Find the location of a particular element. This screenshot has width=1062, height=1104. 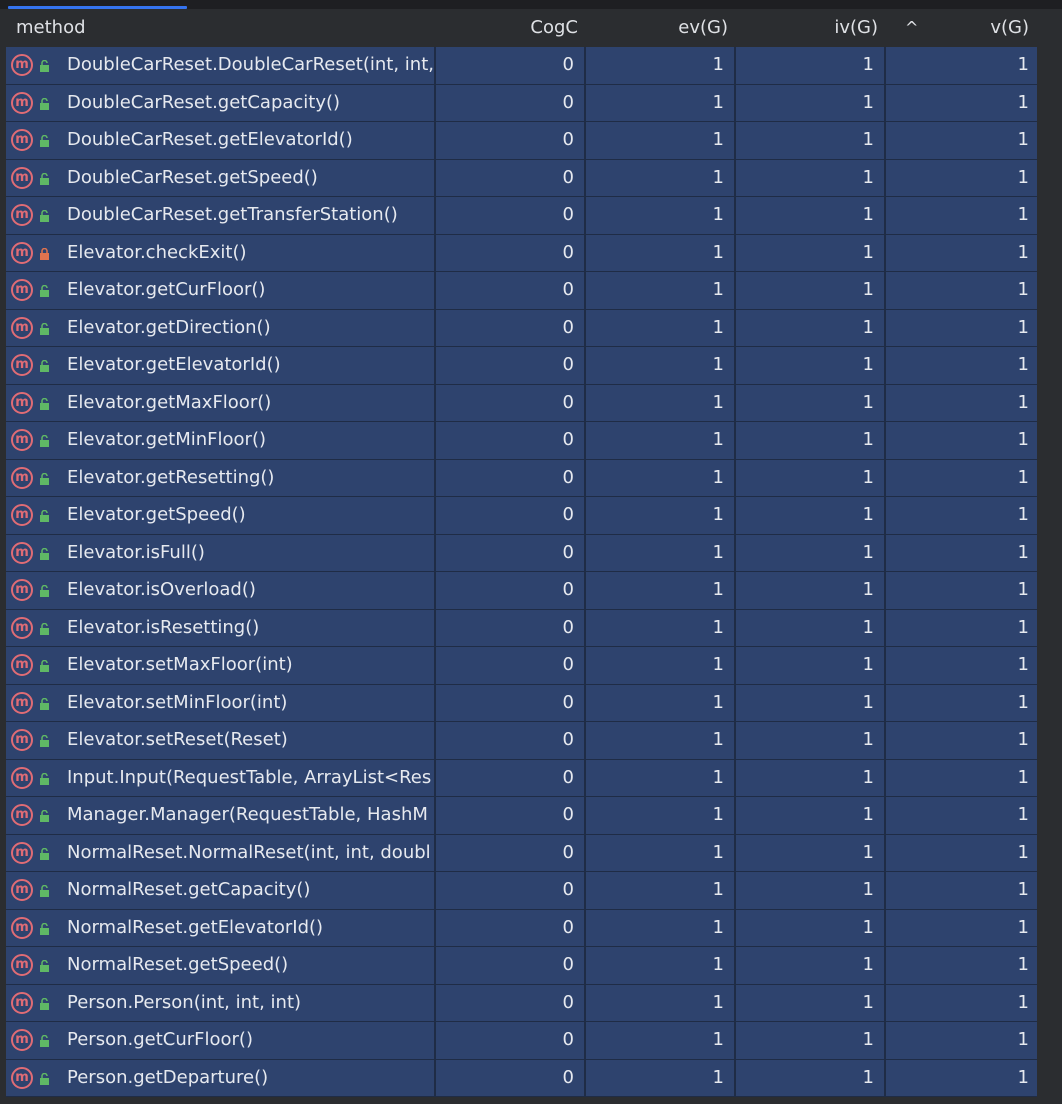

table-row: m Elevator.getMinFloor() 0 1 1 1 is located at coordinates (521, 441).